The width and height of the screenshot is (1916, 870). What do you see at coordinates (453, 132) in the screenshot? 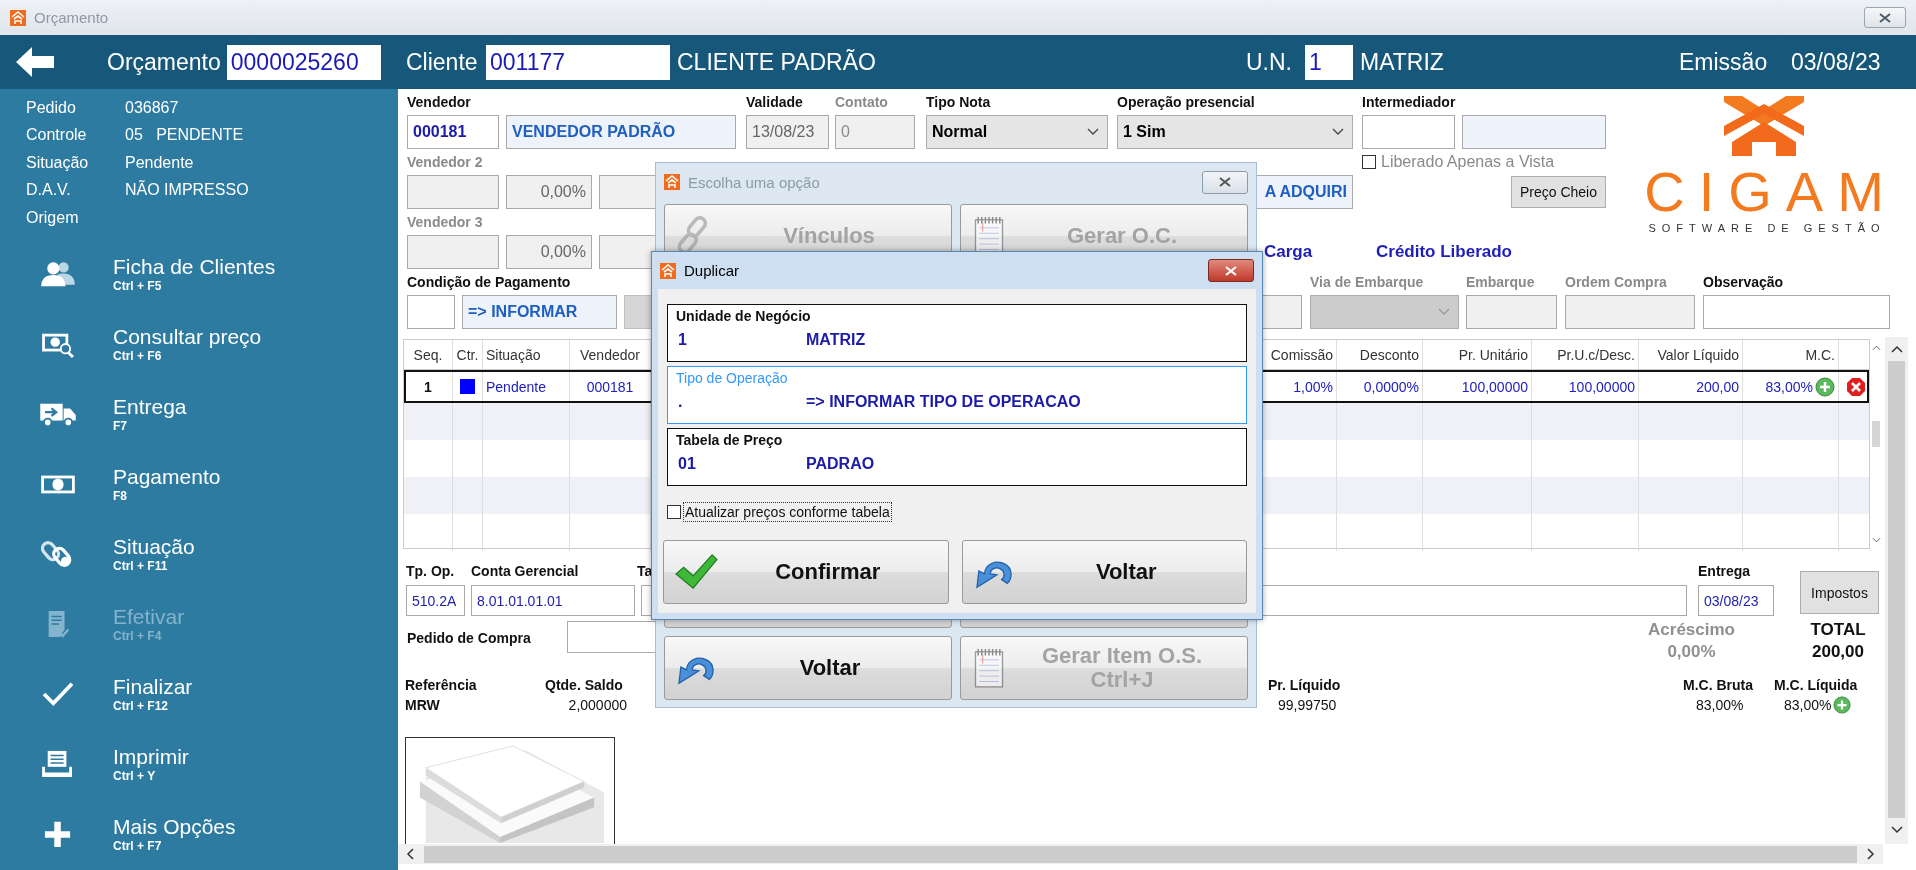
I see `seller-code-field: 000181` at bounding box center [453, 132].